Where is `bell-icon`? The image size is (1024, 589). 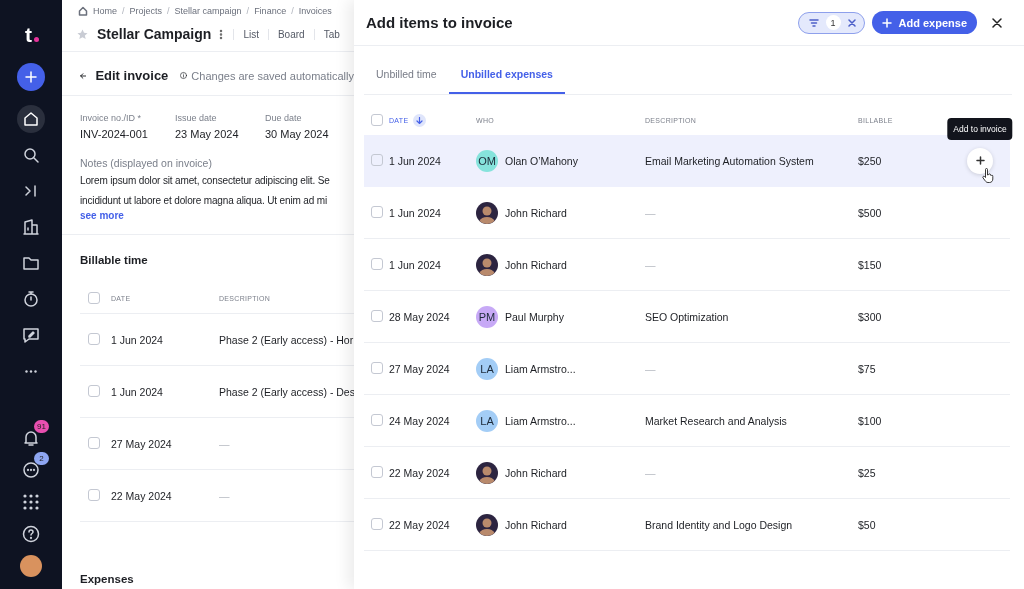
bell-icon is located at coordinates (31, 438).